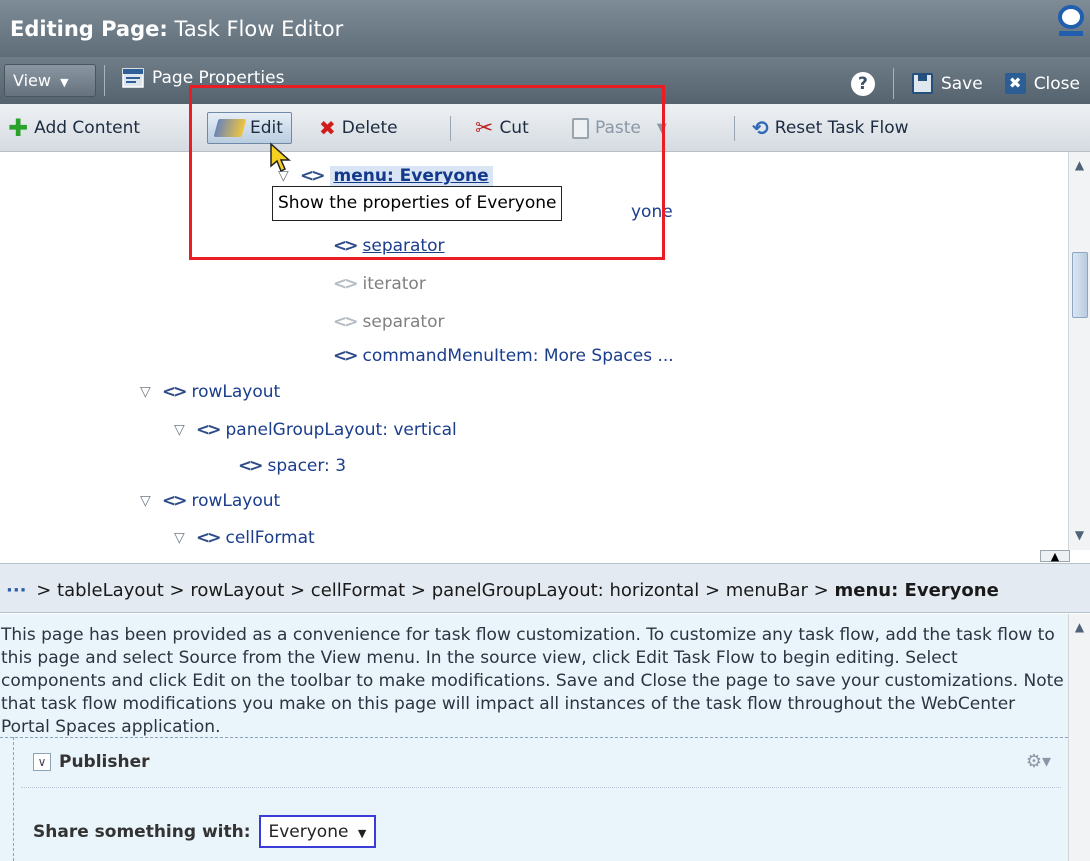  Describe the element at coordinates (16, 590) in the screenshot. I see `breadcrumb-more-icon: ···` at that location.